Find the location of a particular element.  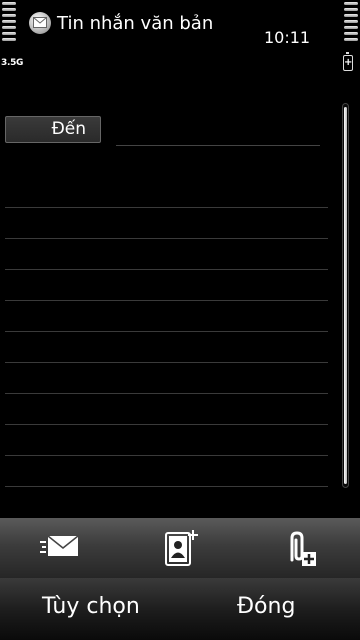

attach-button is located at coordinates (300, 548).